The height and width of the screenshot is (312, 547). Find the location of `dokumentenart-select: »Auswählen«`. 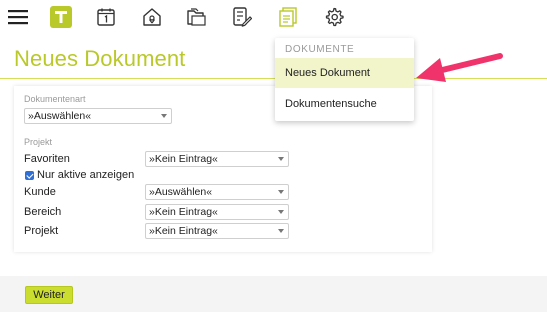

dokumentenart-select: »Auswählen« is located at coordinates (98, 116).